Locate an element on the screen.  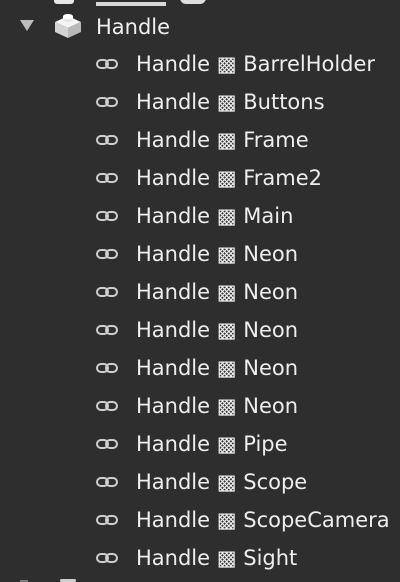
tree-row-label: Handle ▩ ScopeCamera is located at coordinates (263, 520).